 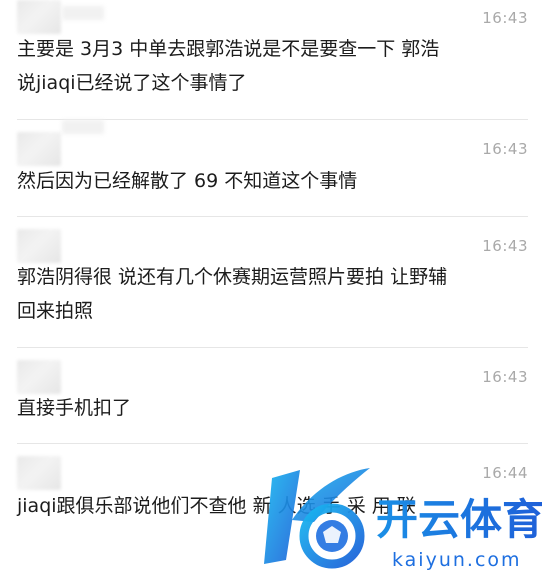 What do you see at coordinates (274, 294) in the screenshot?
I see `message-text: 郭浩阴得很 说还有几个休赛期运营照片要拍 让野辅 回来拍照` at bounding box center [274, 294].